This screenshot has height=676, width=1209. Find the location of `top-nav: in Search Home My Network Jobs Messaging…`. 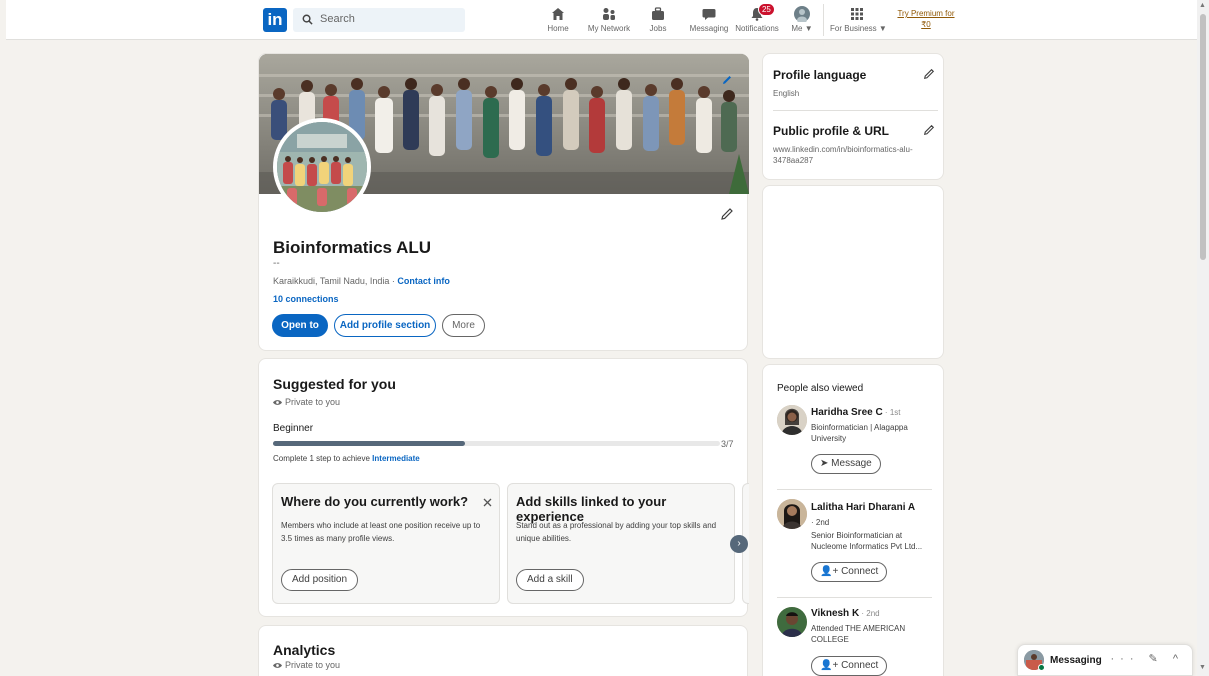

top-nav: in Search Home My Network Jobs Messaging… is located at coordinates (601, 20).